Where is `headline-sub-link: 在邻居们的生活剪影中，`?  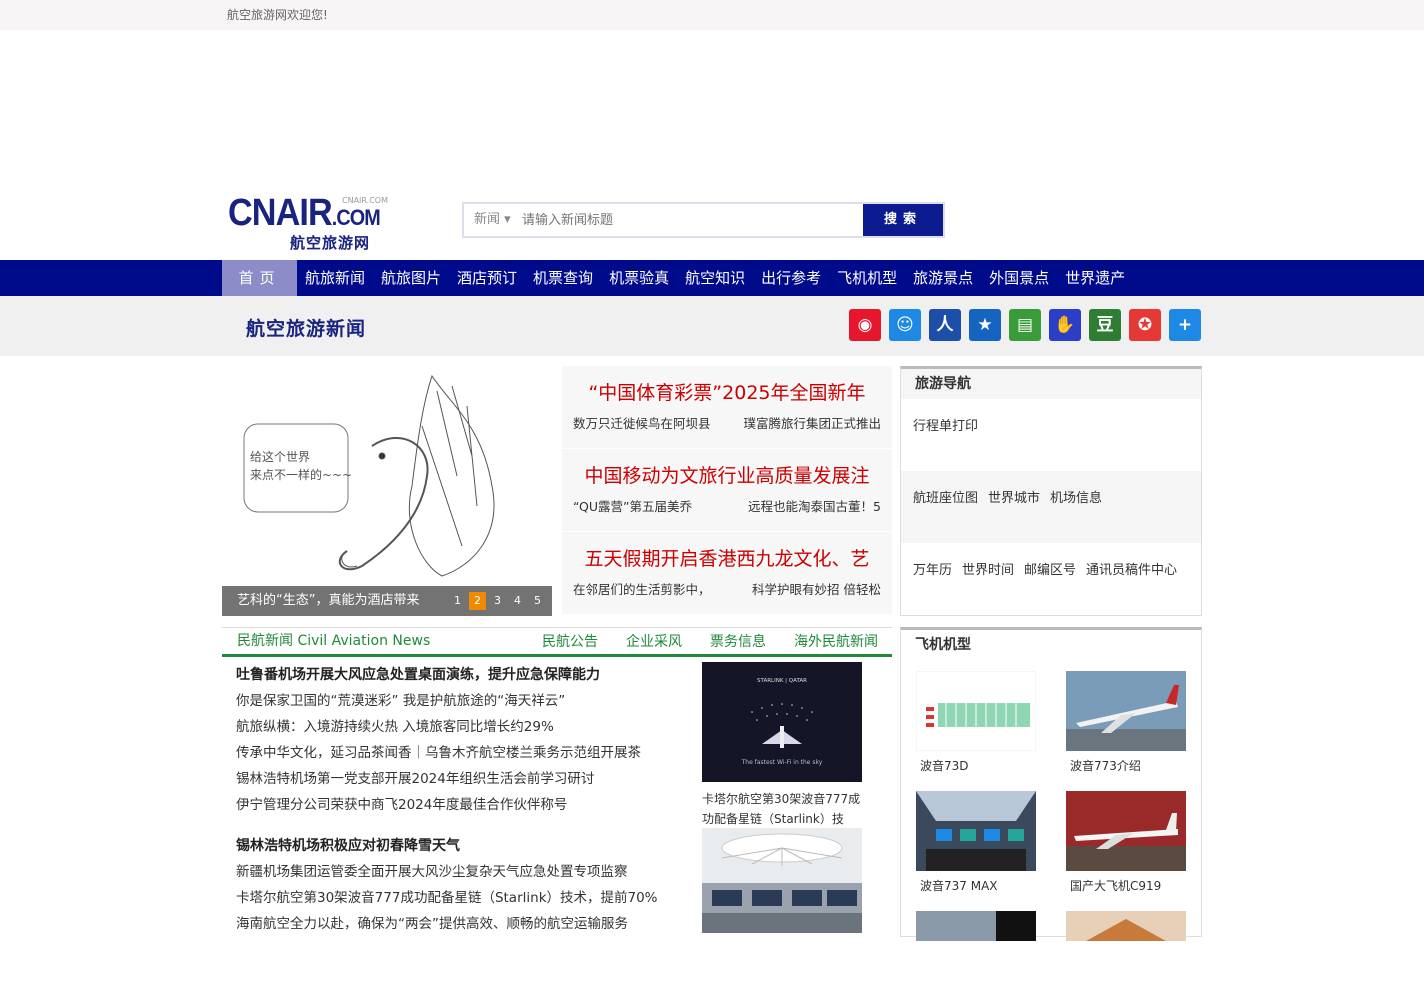
headline-sub-link: 在邻居们的生活剪影中， is located at coordinates (642, 588).